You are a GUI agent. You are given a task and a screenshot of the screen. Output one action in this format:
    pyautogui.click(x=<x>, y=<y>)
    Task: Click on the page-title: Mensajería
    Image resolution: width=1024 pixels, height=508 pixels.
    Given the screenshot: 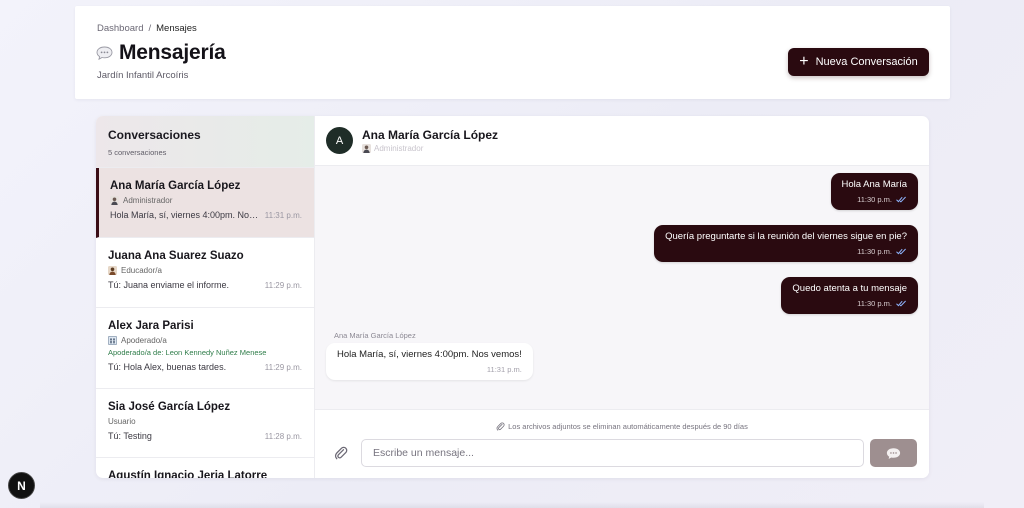 What is the action you would take?
    pyautogui.click(x=172, y=52)
    